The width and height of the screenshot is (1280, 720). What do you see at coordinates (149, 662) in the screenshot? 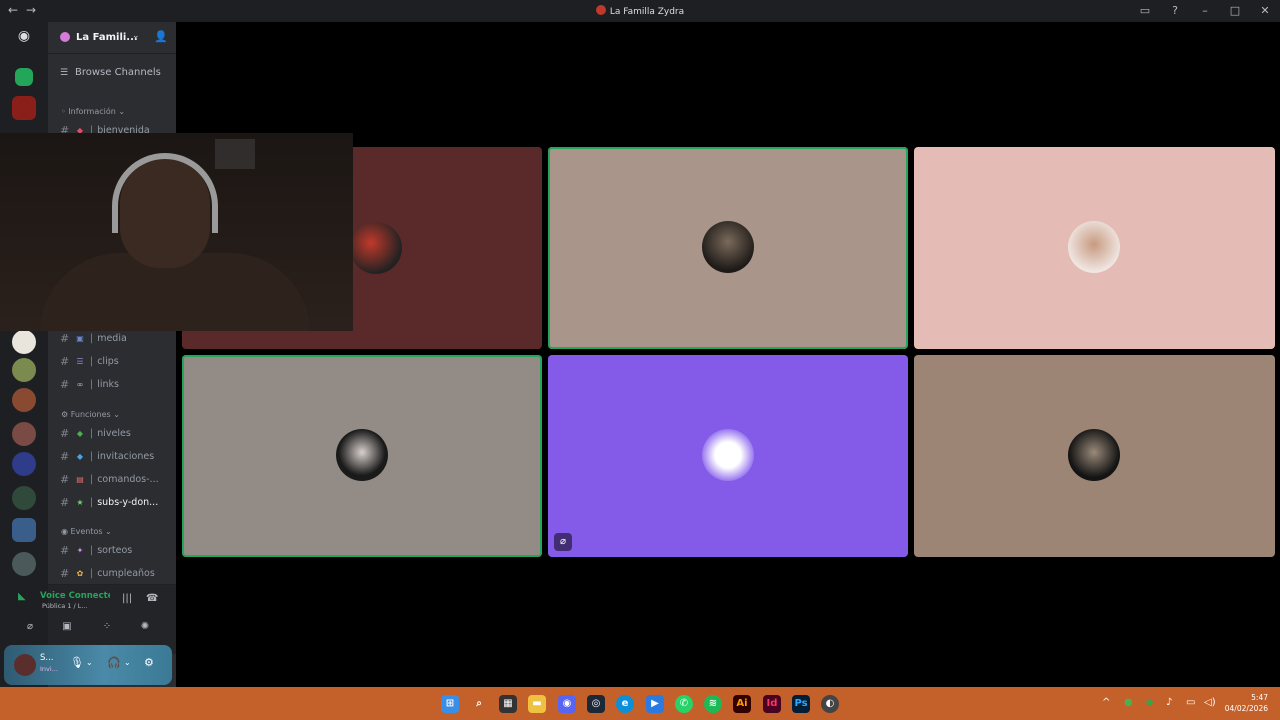
I see `gear-icon: ⚙` at bounding box center [149, 662].